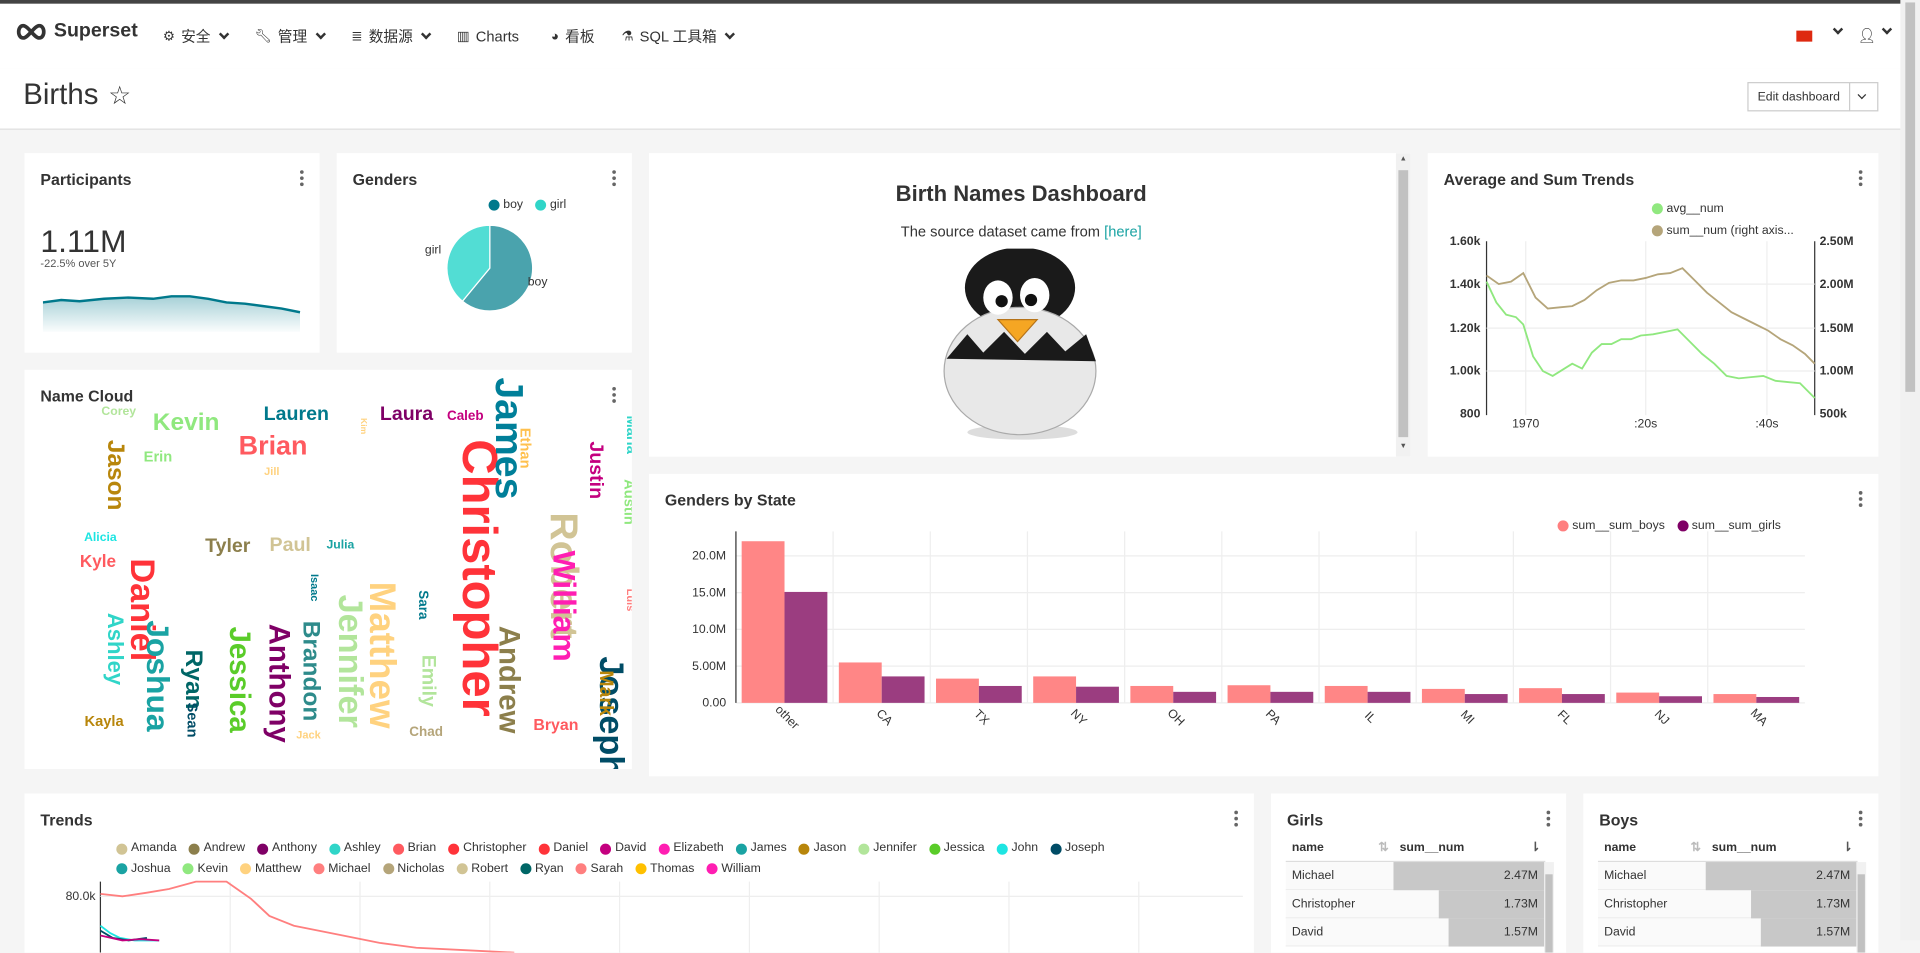 The width and height of the screenshot is (1920, 953). Describe the element at coordinates (563, 849) in the screenshot. I see `legend-item: Daniel` at that location.